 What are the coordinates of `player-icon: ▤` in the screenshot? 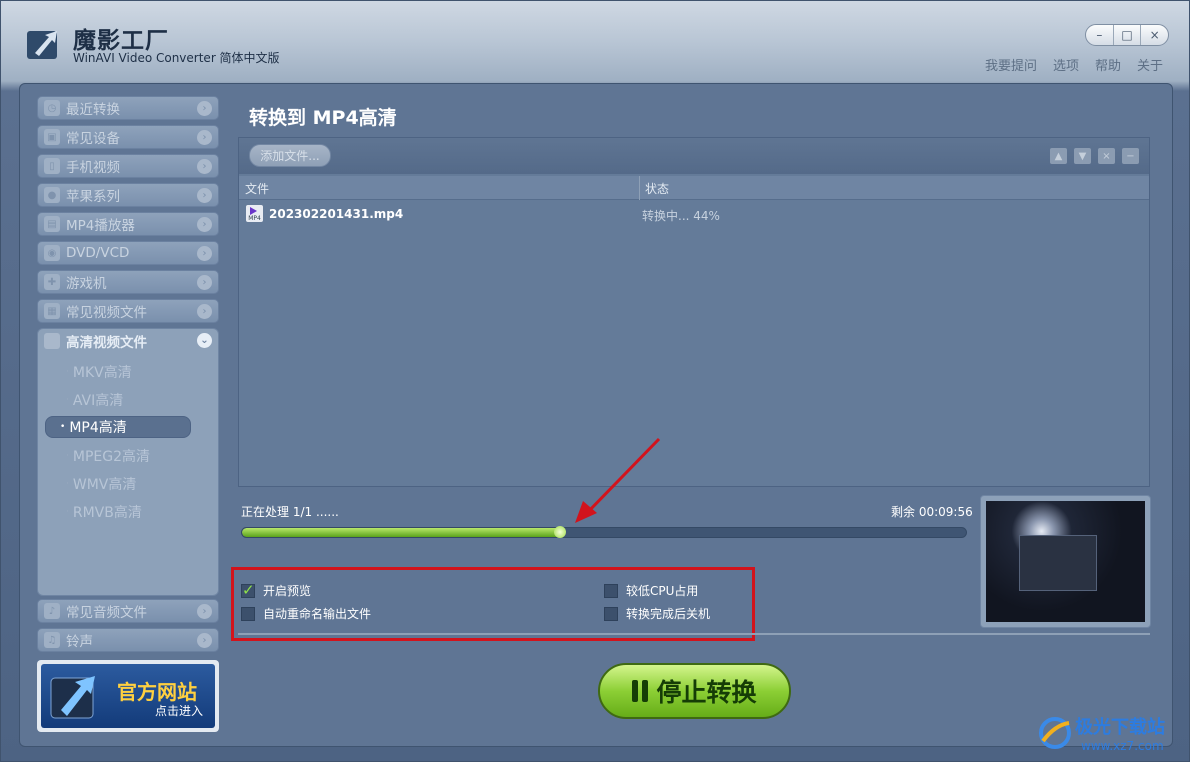 It's located at (52, 224).